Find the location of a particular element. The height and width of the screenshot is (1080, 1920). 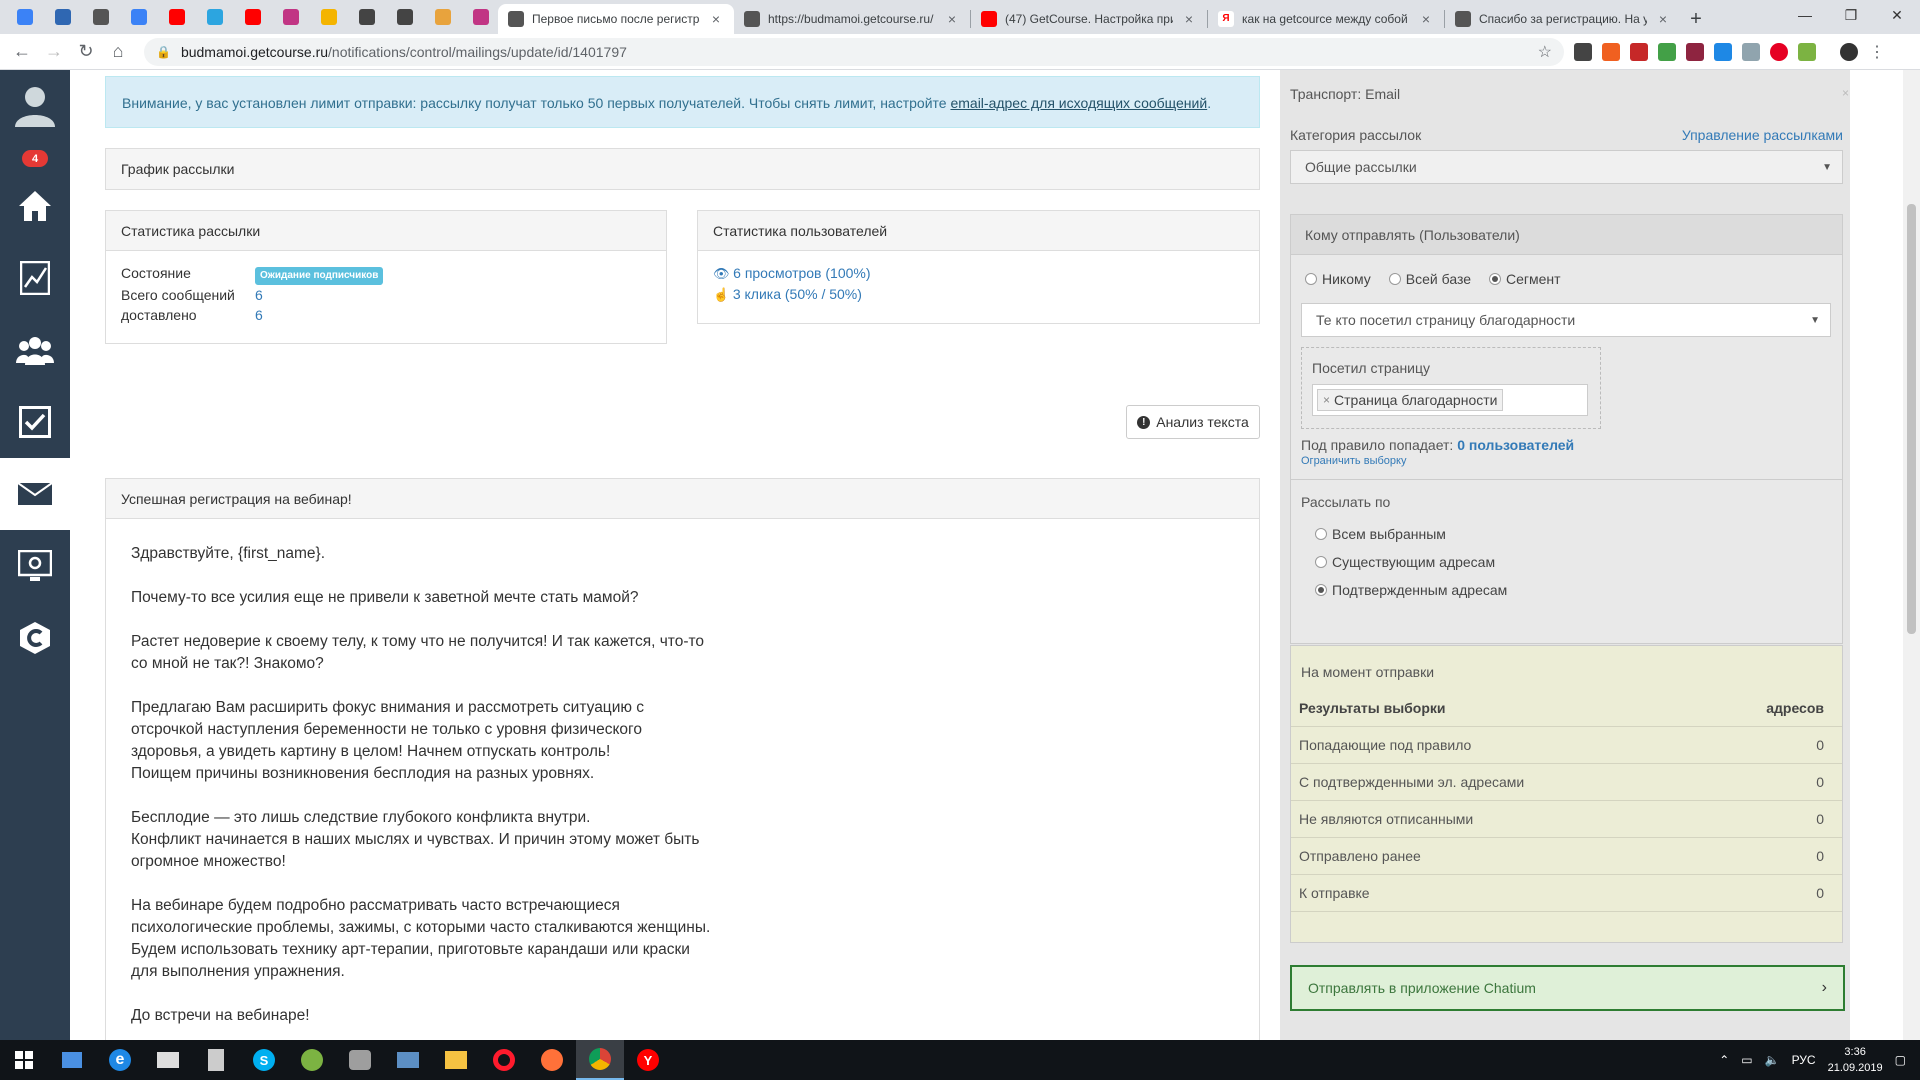

chrome-menu-icon: ⋮ is located at coordinates (1877, 52).